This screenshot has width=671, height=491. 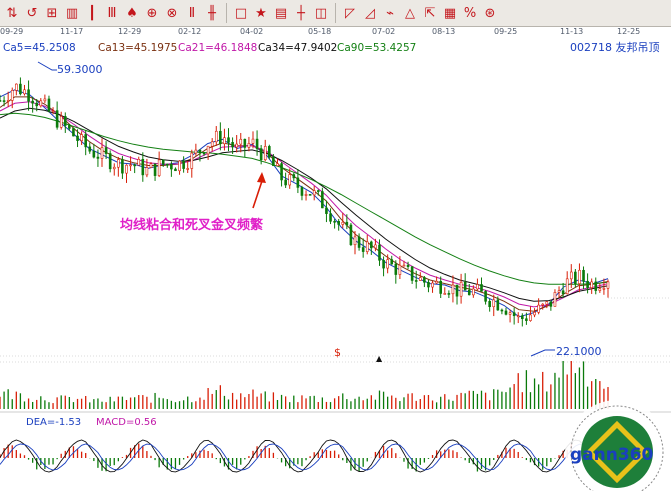 I want to click on ma5-label: Ca5=45.2508, so click(x=39, y=48).